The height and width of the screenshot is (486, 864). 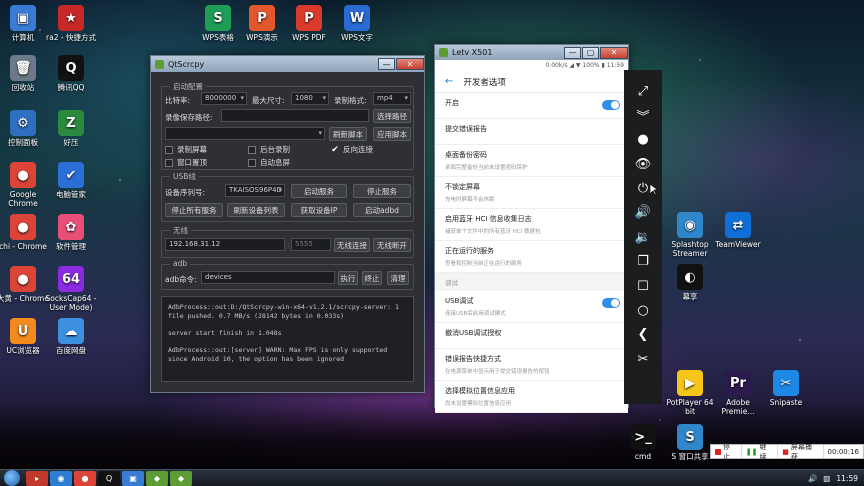 What do you see at coordinates (531, 193) in the screenshot?
I see `settings-row: 不锁定屏幕 充电时屏幕不会休眠` at bounding box center [531, 193].